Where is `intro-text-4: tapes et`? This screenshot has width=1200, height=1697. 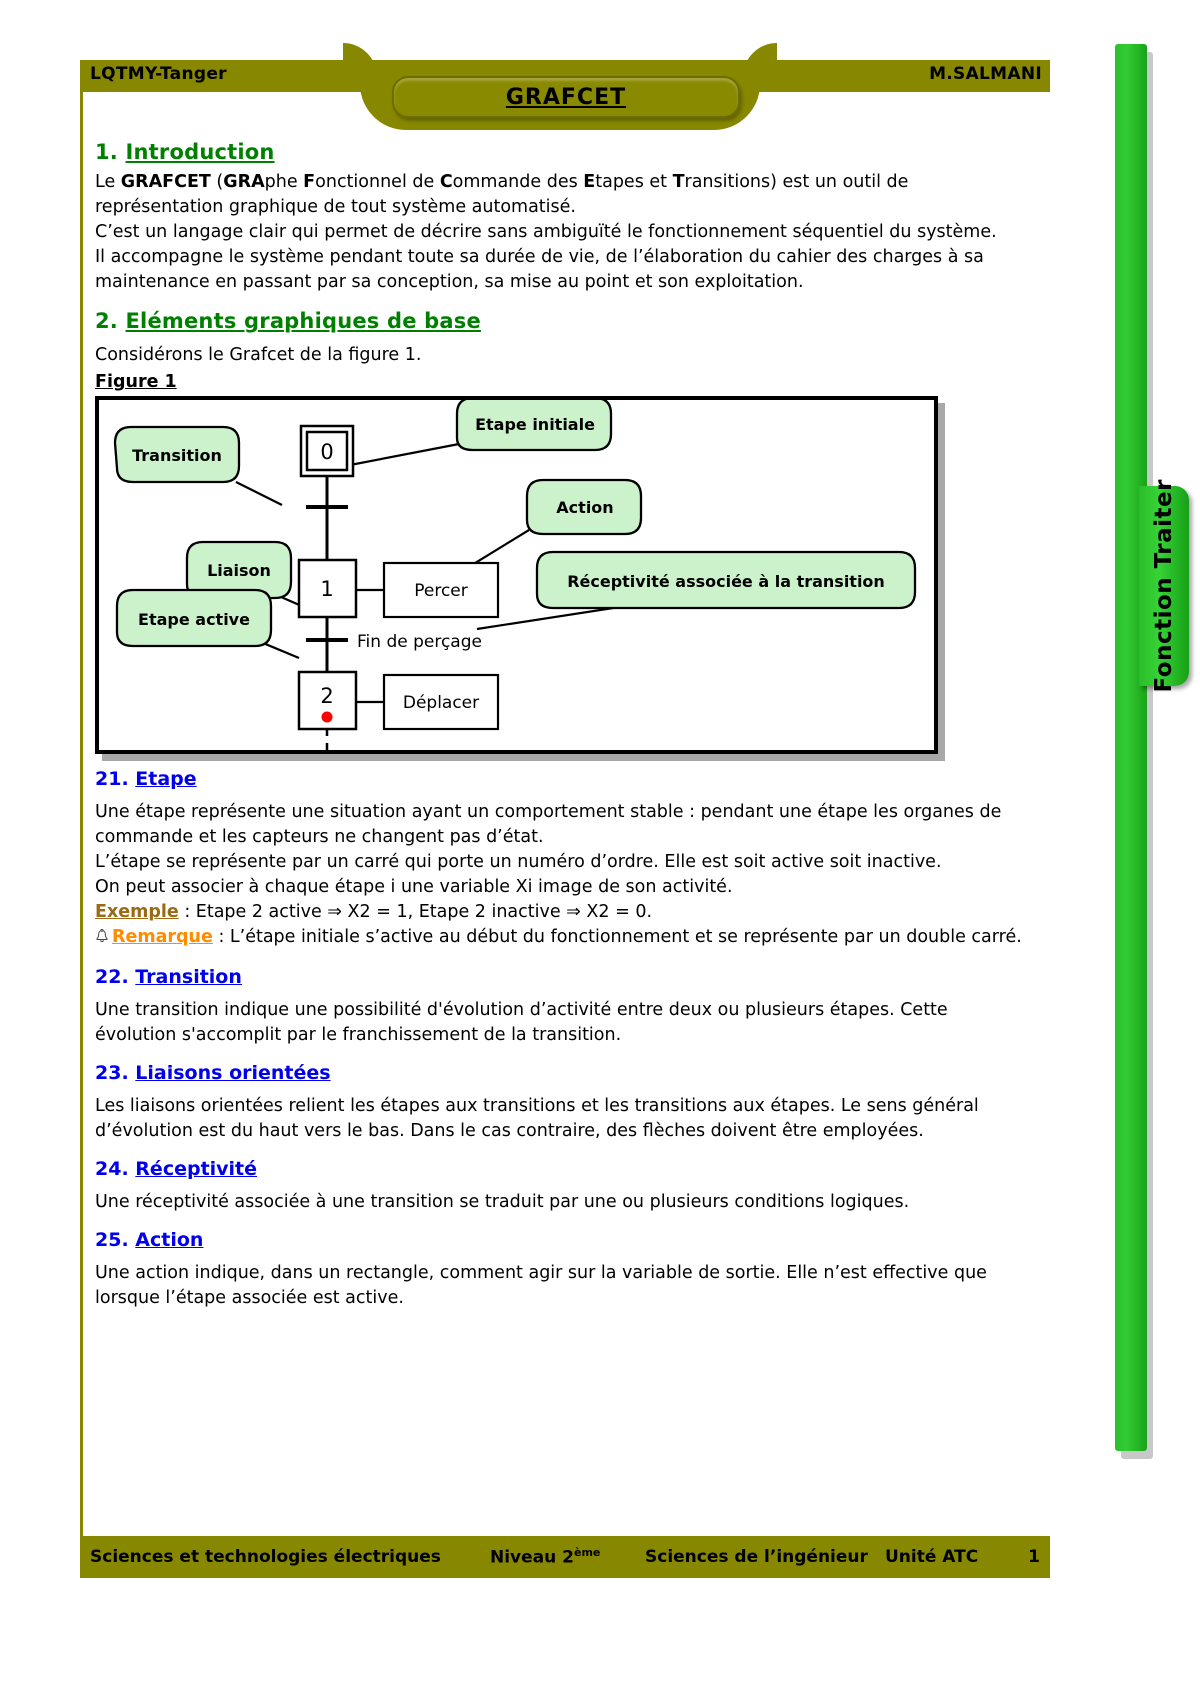
intro-text-4: tapes et is located at coordinates (634, 182).